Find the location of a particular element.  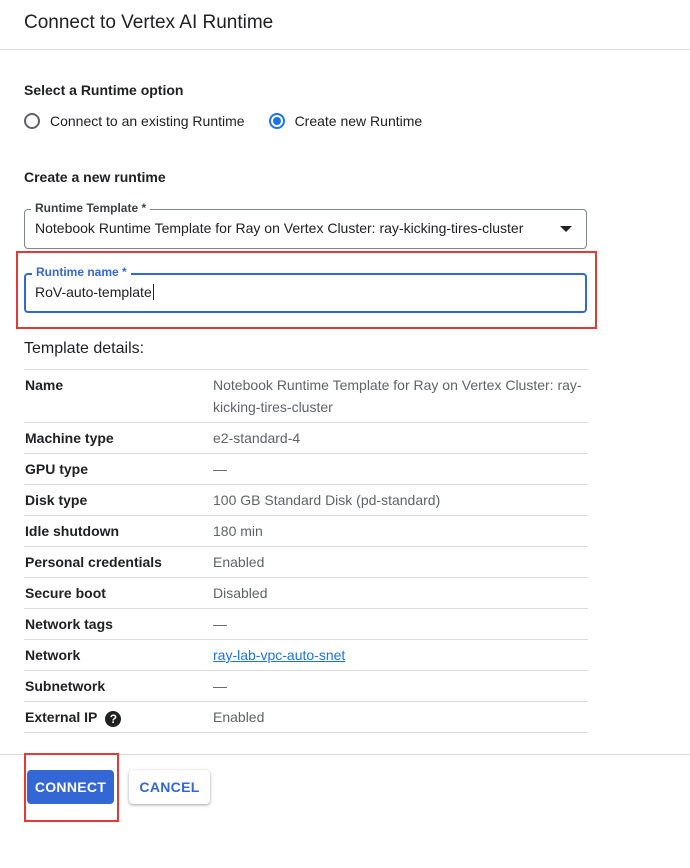

table-row: Secure boot Disabled is located at coordinates (306, 593).